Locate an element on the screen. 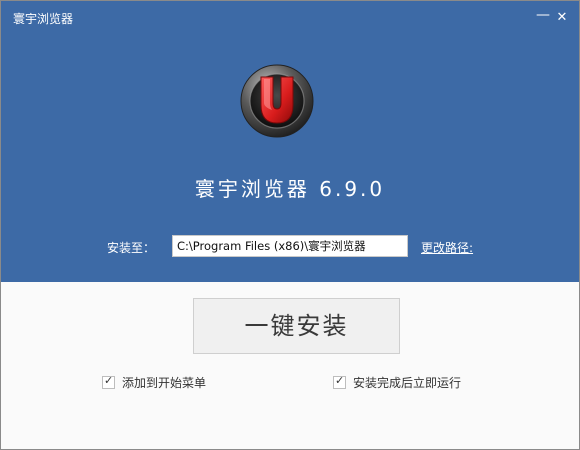 The image size is (580, 450). run-after-install-checkbox is located at coordinates (339, 381).